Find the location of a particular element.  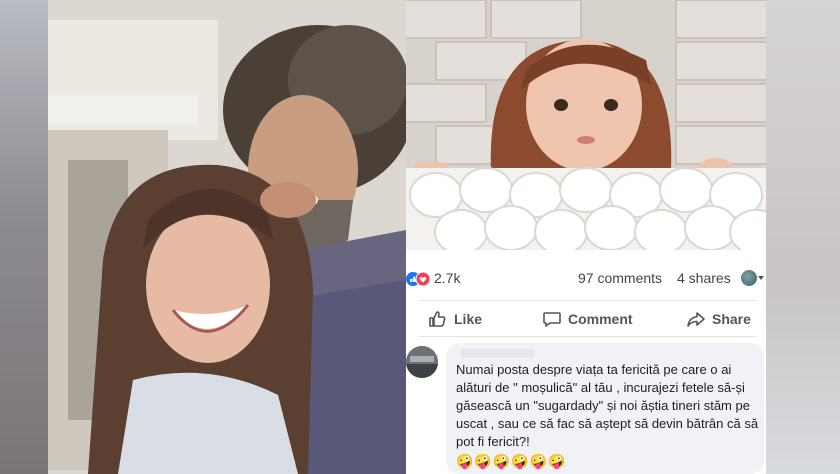

like-button: Like is located at coordinates (455, 319).